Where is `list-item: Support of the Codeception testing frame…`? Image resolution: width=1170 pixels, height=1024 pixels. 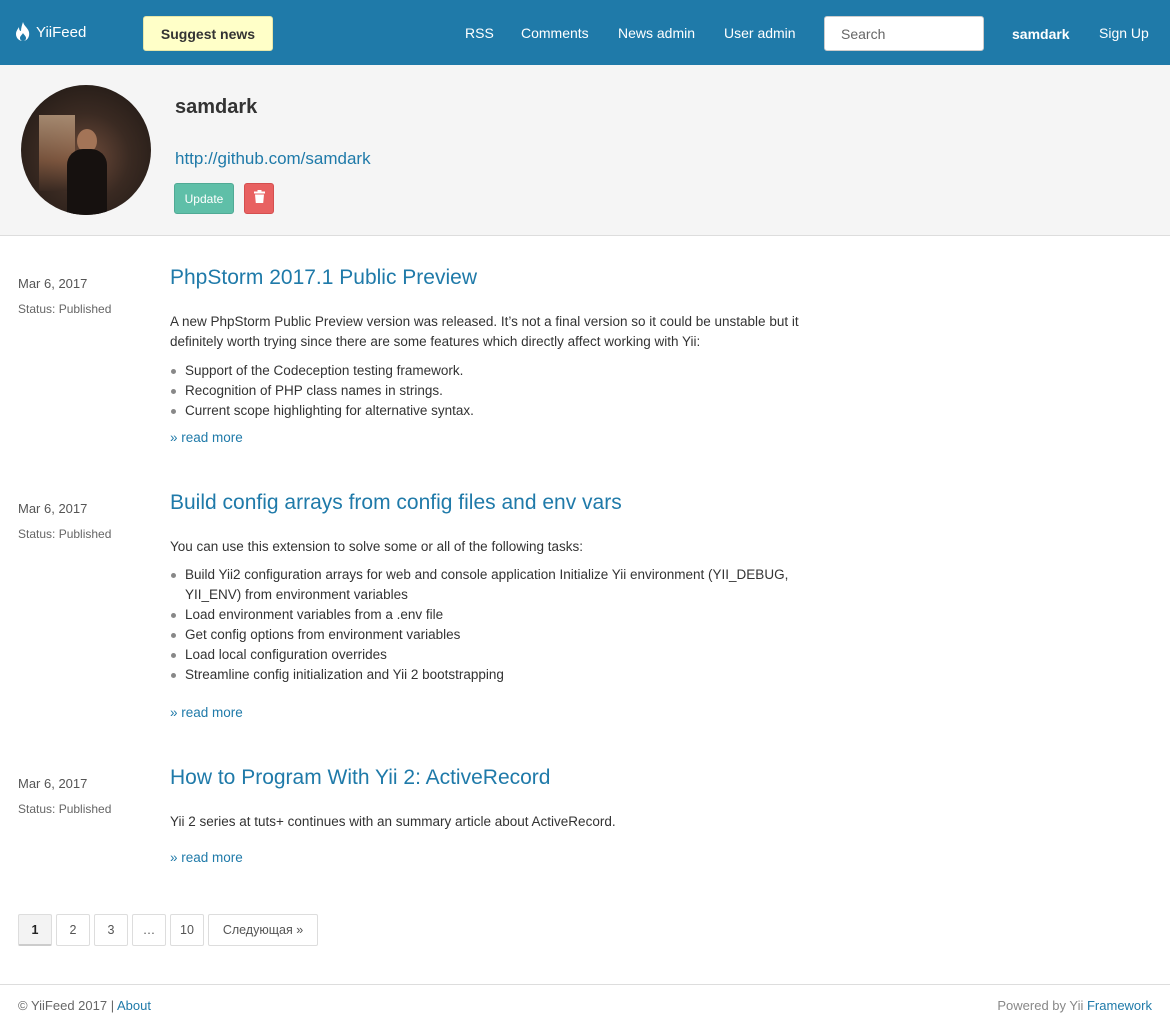 list-item: Support of the Codeception testing frame… is located at coordinates (500, 371).